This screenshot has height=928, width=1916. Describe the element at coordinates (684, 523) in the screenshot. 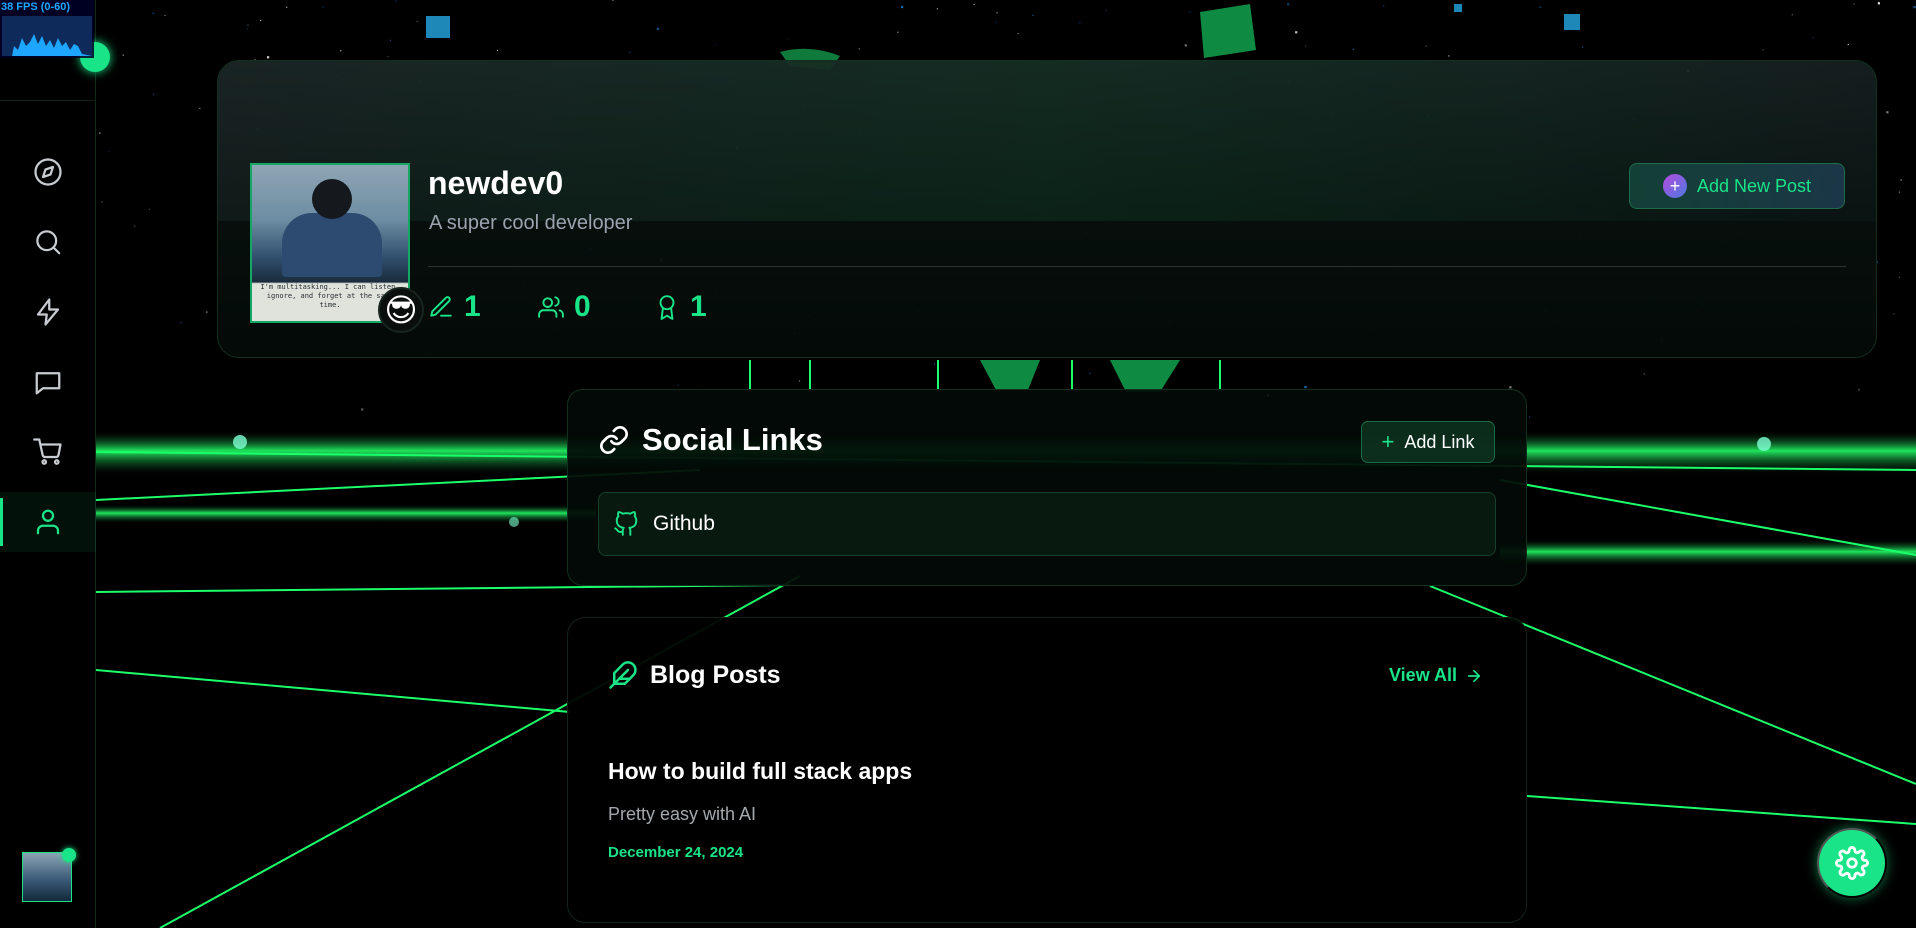

I see `social-link-label: Github` at that location.